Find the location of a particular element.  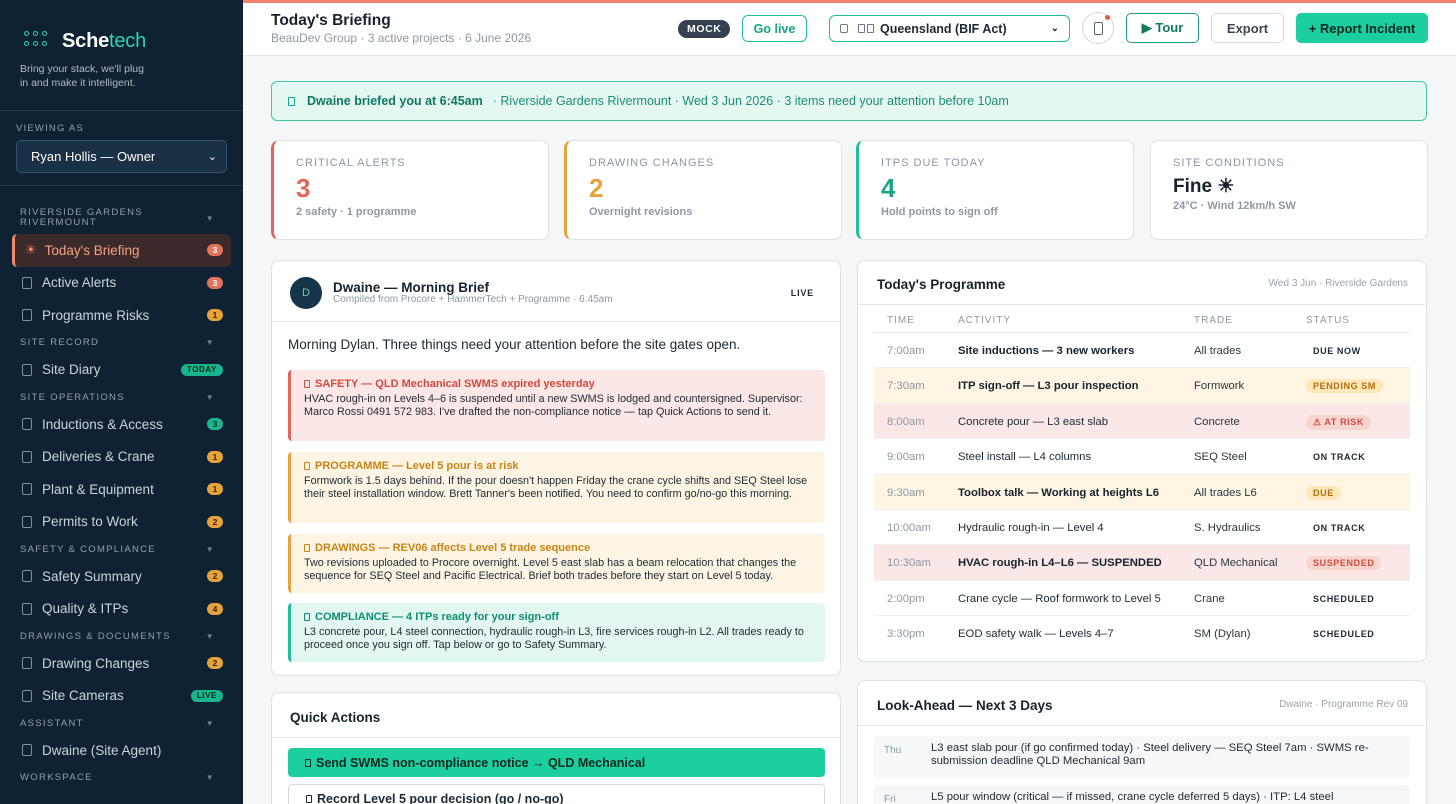

chart-icon is located at coordinates (27, 315).